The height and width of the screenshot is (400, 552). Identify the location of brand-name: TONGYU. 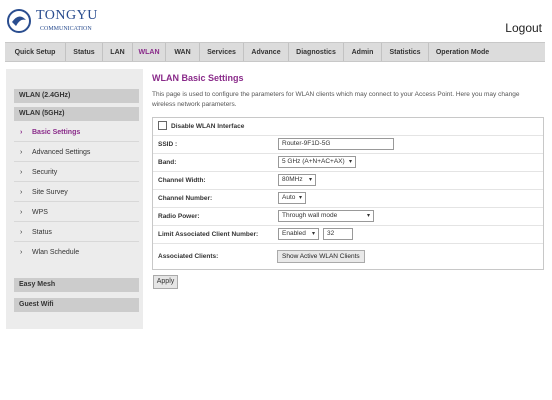
(67, 15).